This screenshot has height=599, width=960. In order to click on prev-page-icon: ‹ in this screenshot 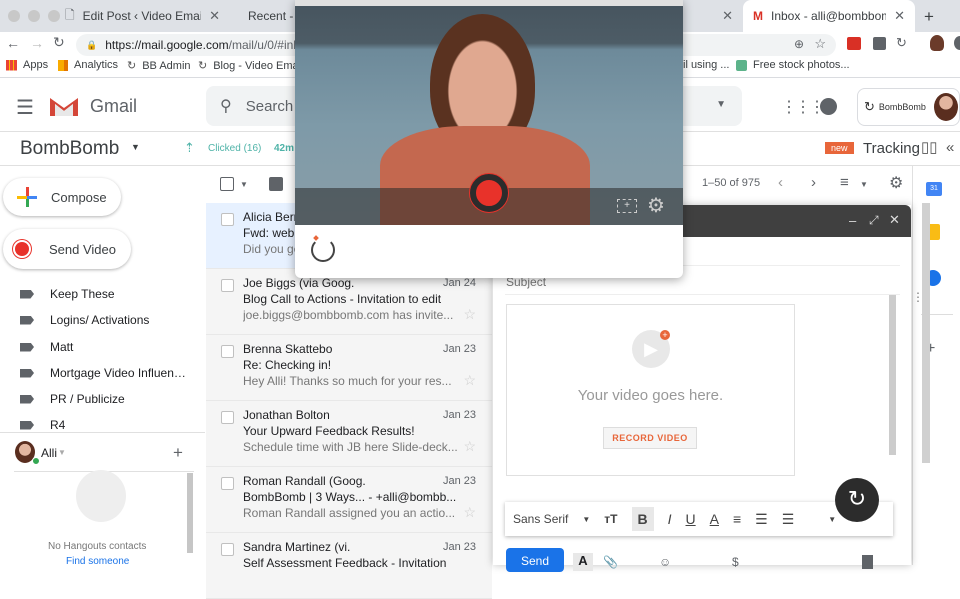, I will do `click(780, 182)`.